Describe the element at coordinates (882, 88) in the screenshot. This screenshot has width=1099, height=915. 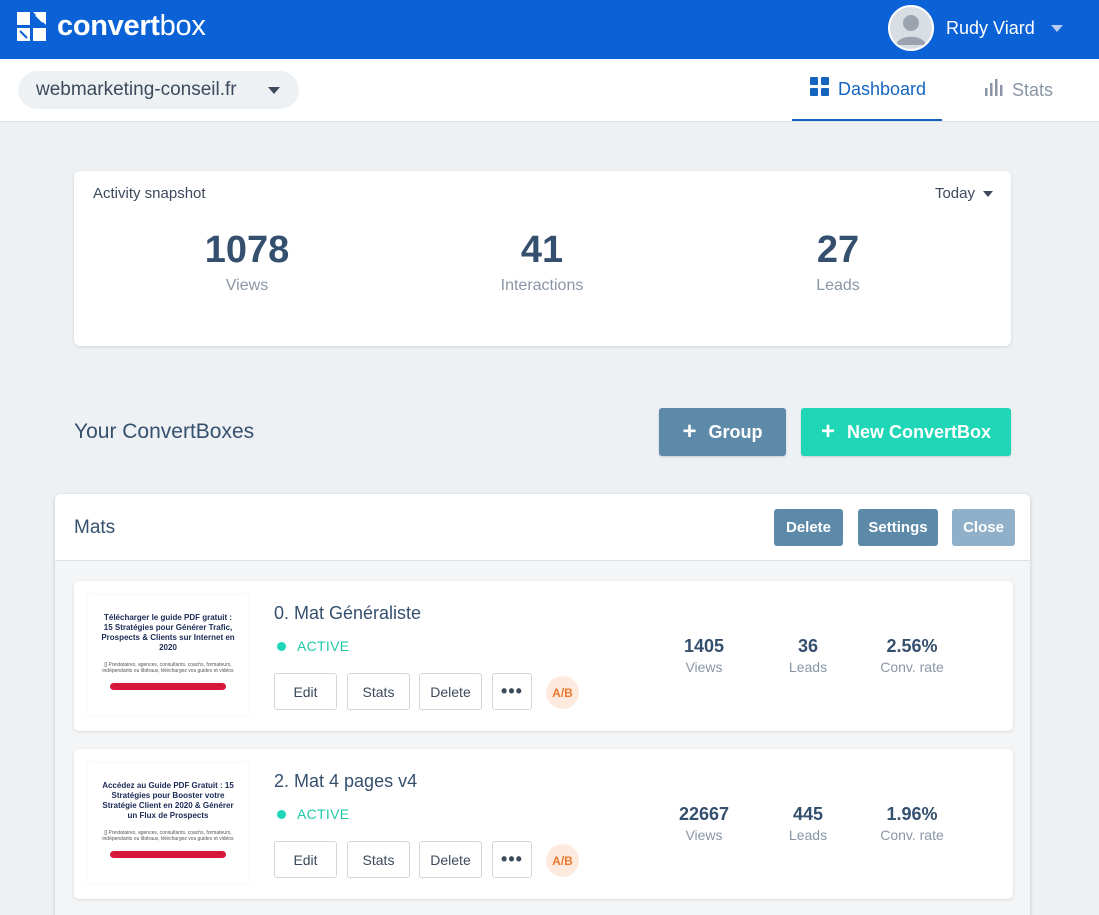
I see `tab-dashboard-label: Dashboard` at that location.